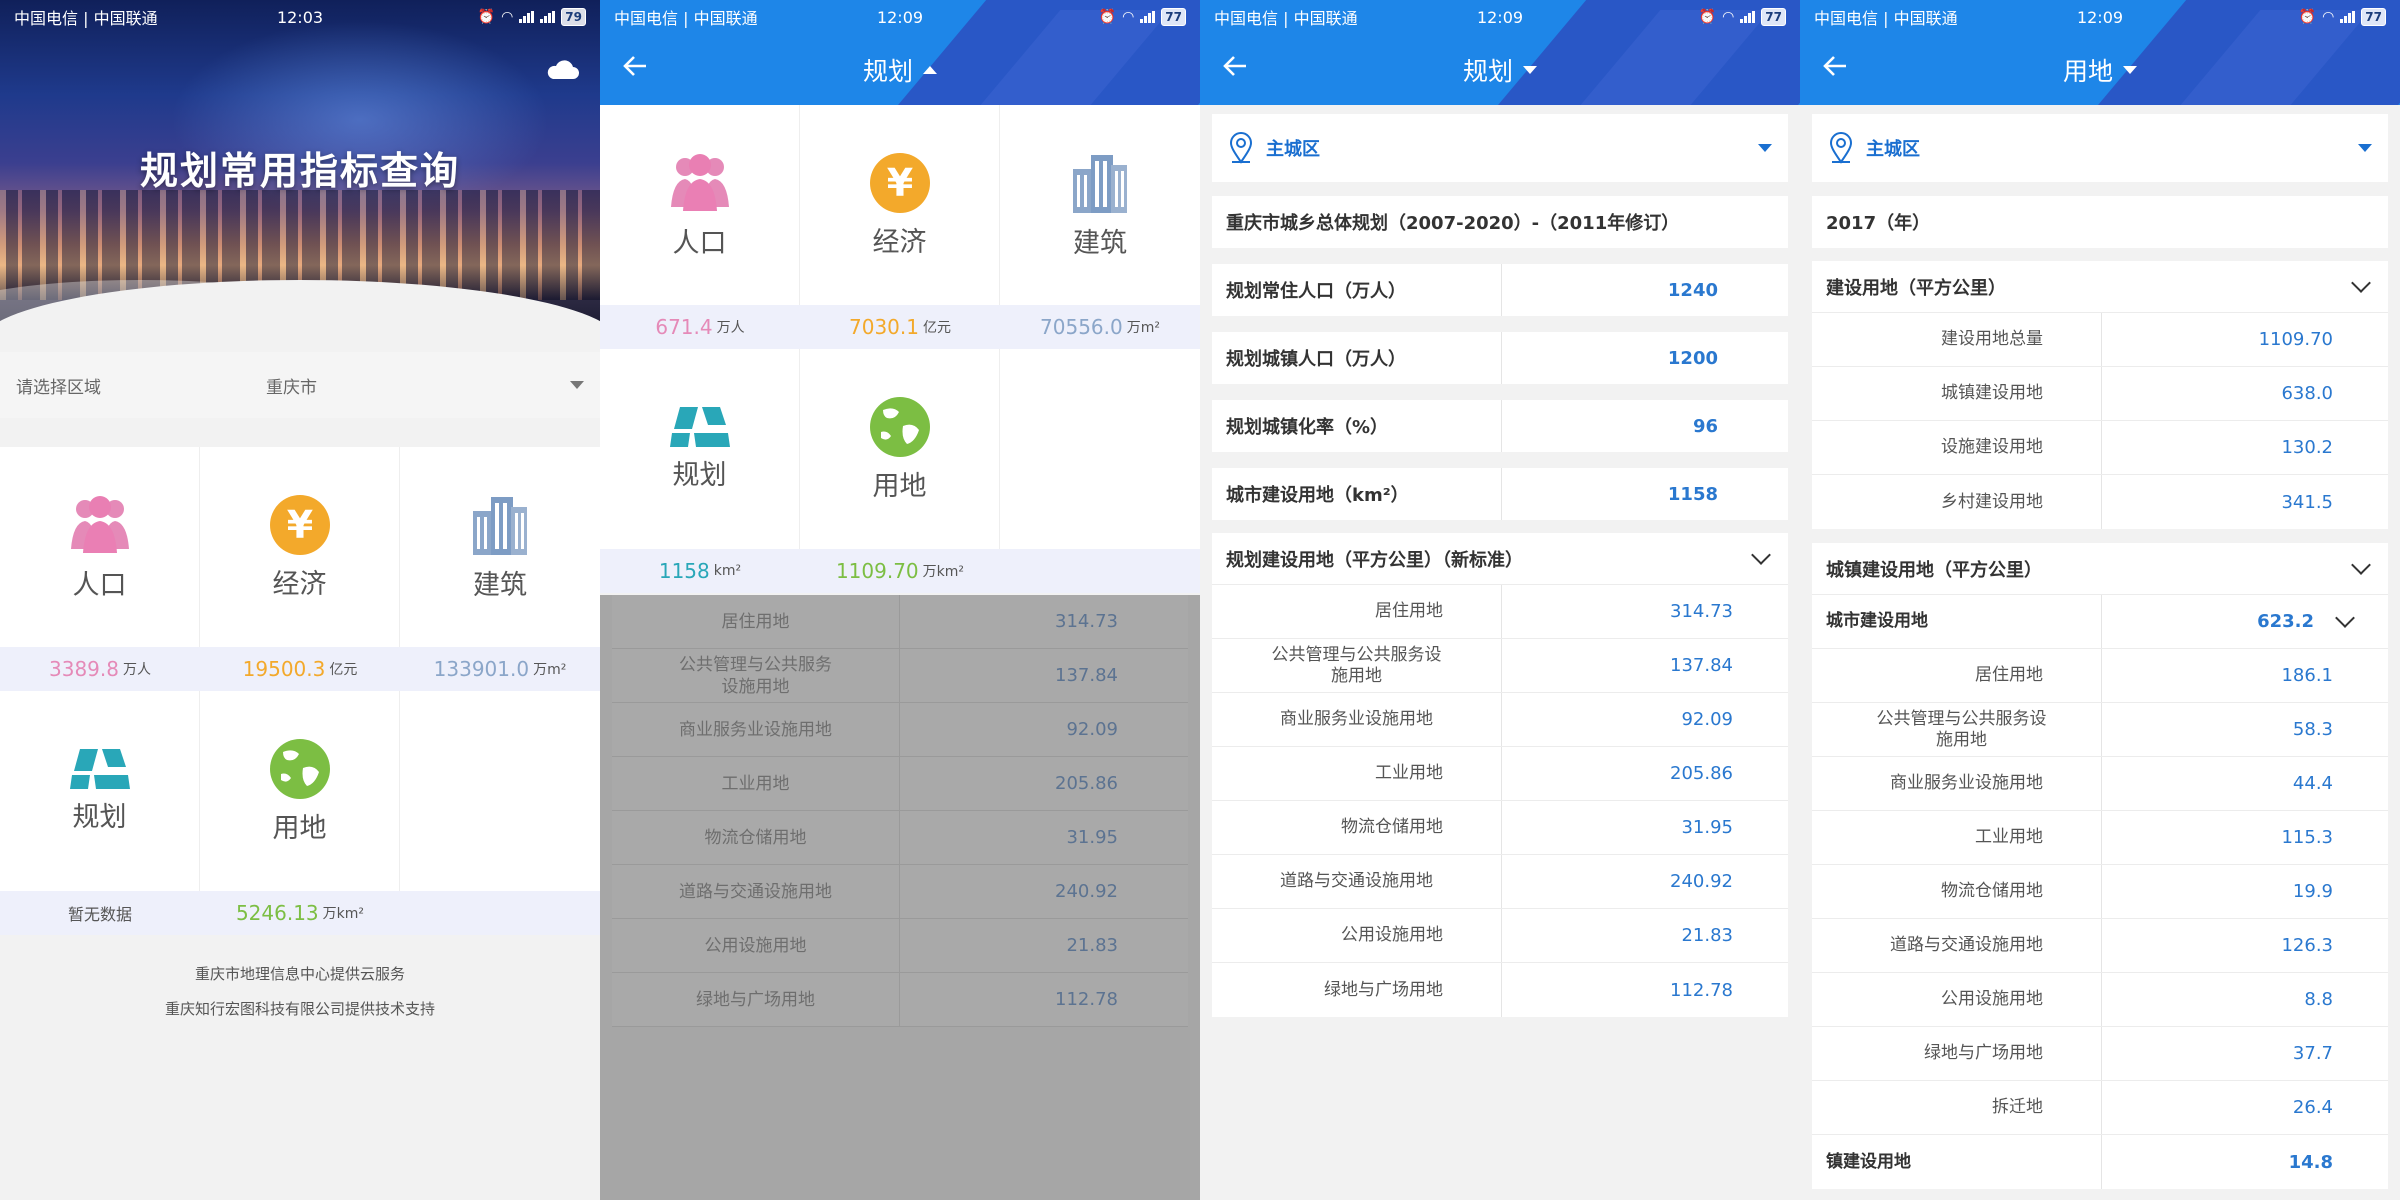 The width and height of the screenshot is (2400, 1200). Describe the element at coordinates (99, 914) in the screenshot. I see `planning-value: 暂无数据` at that location.